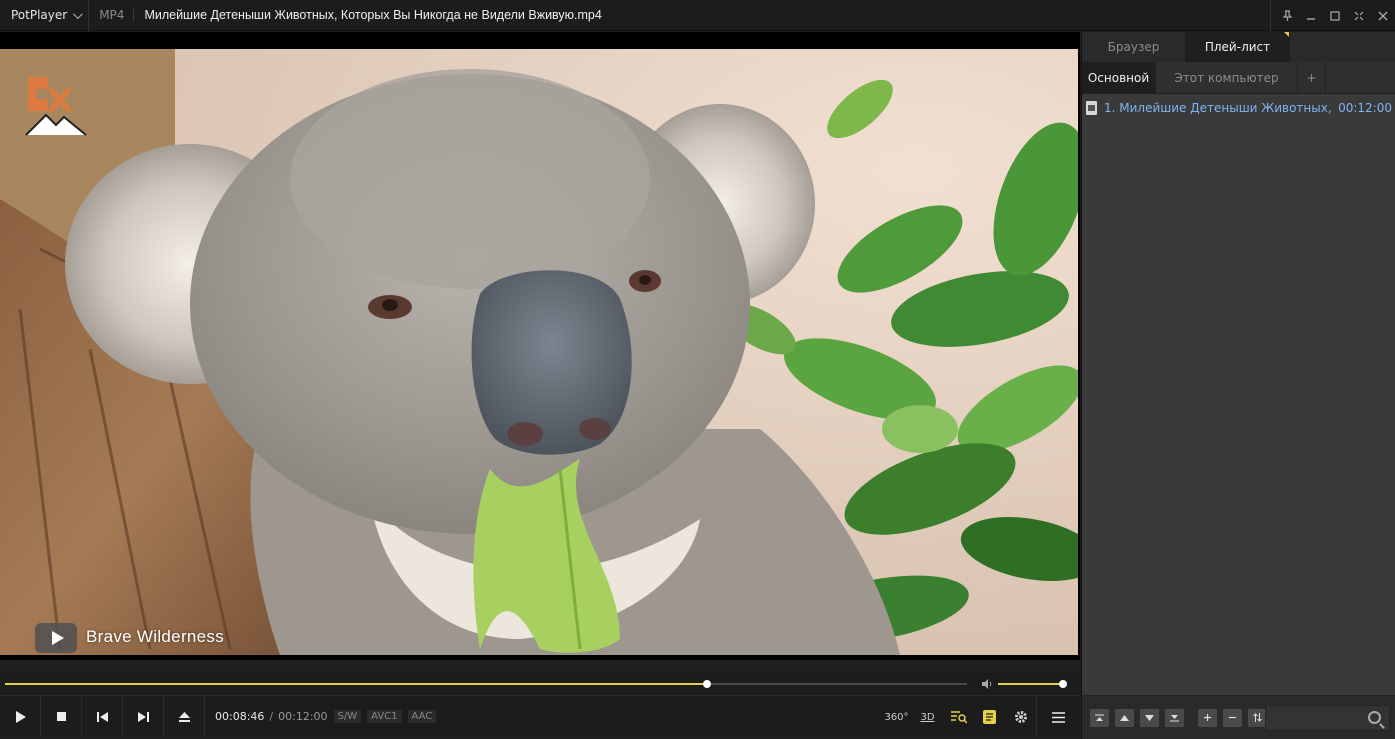 This screenshot has height=739, width=1395. I want to click on seek-progress, so click(356, 684).